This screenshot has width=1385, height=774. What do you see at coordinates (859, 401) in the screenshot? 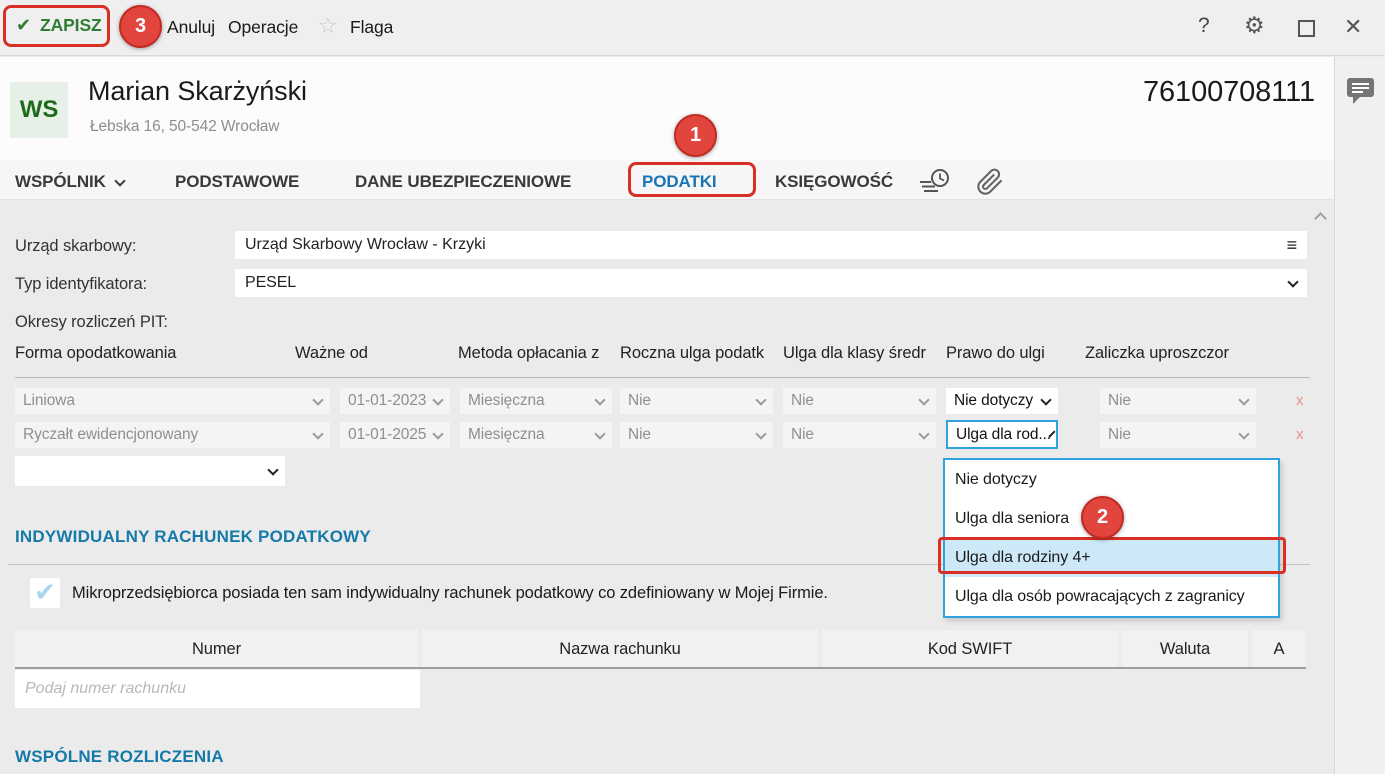
I see `ulga-klasy-select-row1: Nie` at bounding box center [859, 401].